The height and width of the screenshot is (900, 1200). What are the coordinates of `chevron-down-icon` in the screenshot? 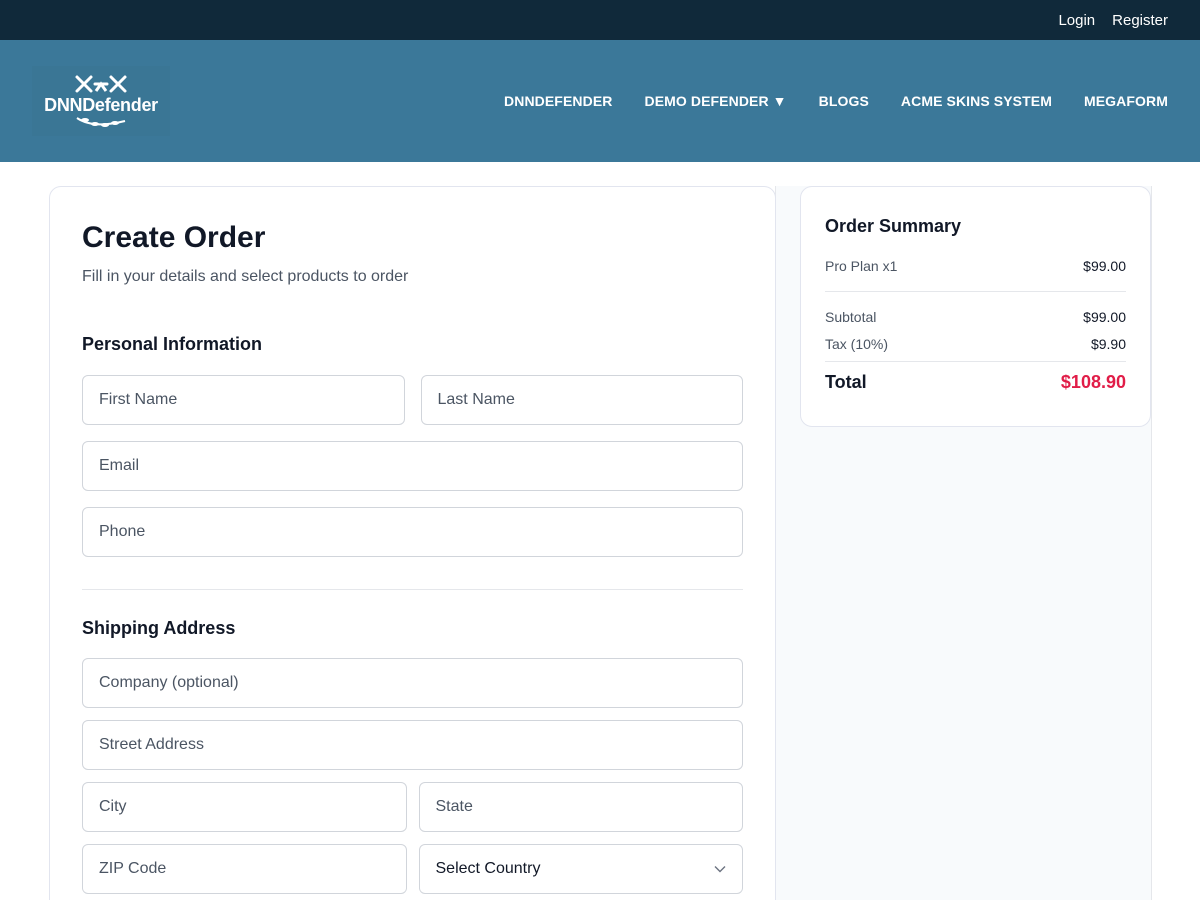 It's located at (720, 869).